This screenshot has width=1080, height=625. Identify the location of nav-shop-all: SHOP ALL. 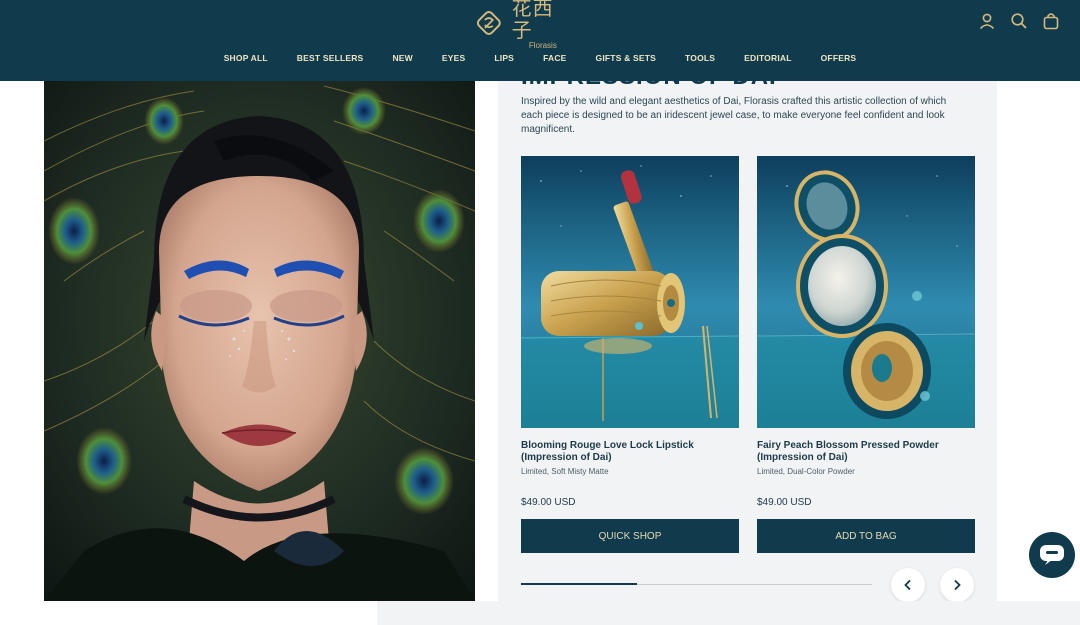
(245, 58).